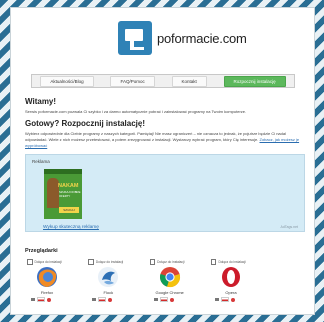  I want to click on welcome-heading: Witamy!, so click(41, 101).